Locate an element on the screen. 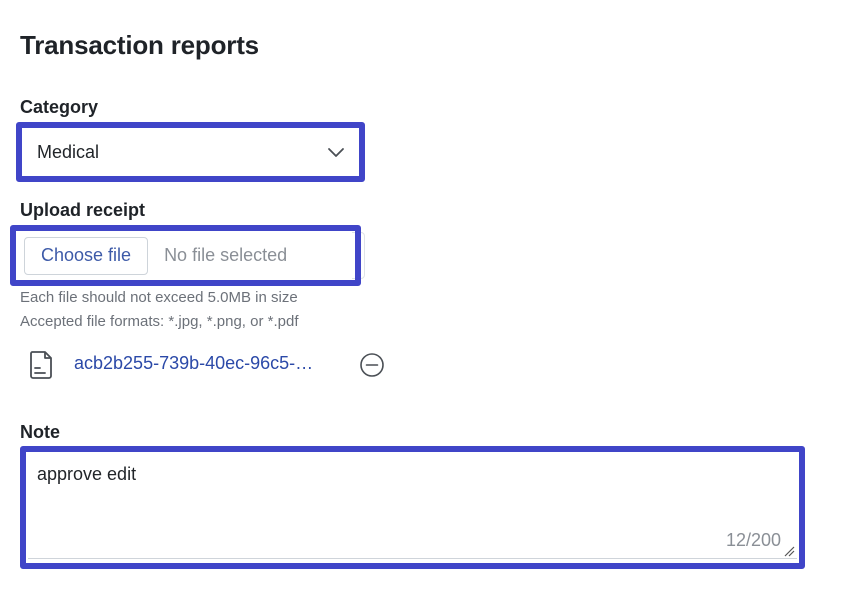 This screenshot has height=614, width=842. note-underline is located at coordinates (412, 558).